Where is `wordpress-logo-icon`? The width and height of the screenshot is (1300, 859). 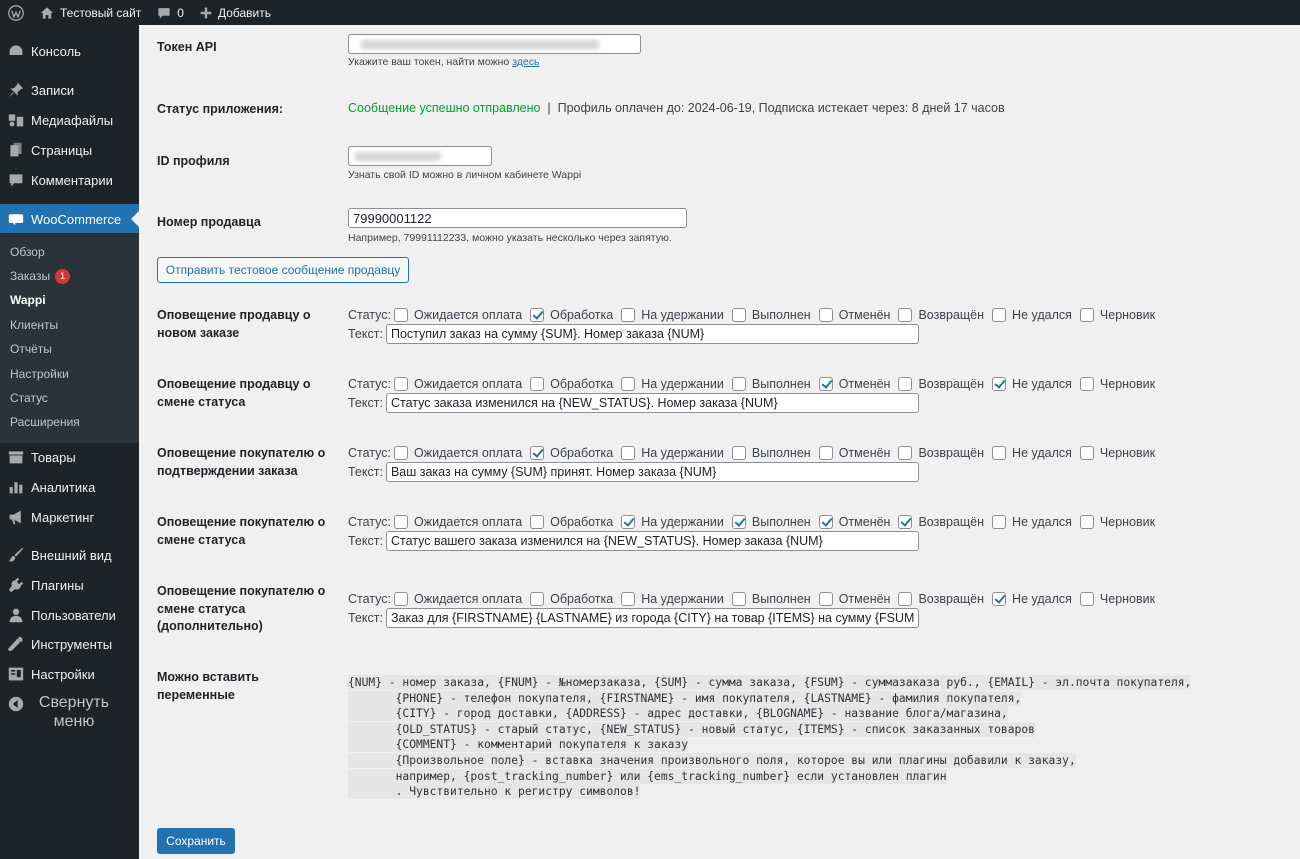
wordpress-logo-icon is located at coordinates (16, 12).